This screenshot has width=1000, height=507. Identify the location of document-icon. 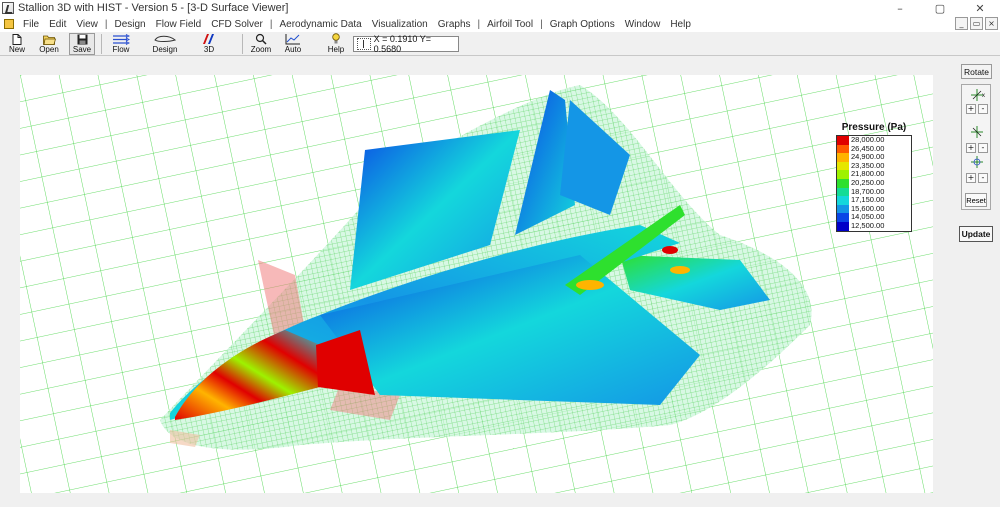
(9, 24).